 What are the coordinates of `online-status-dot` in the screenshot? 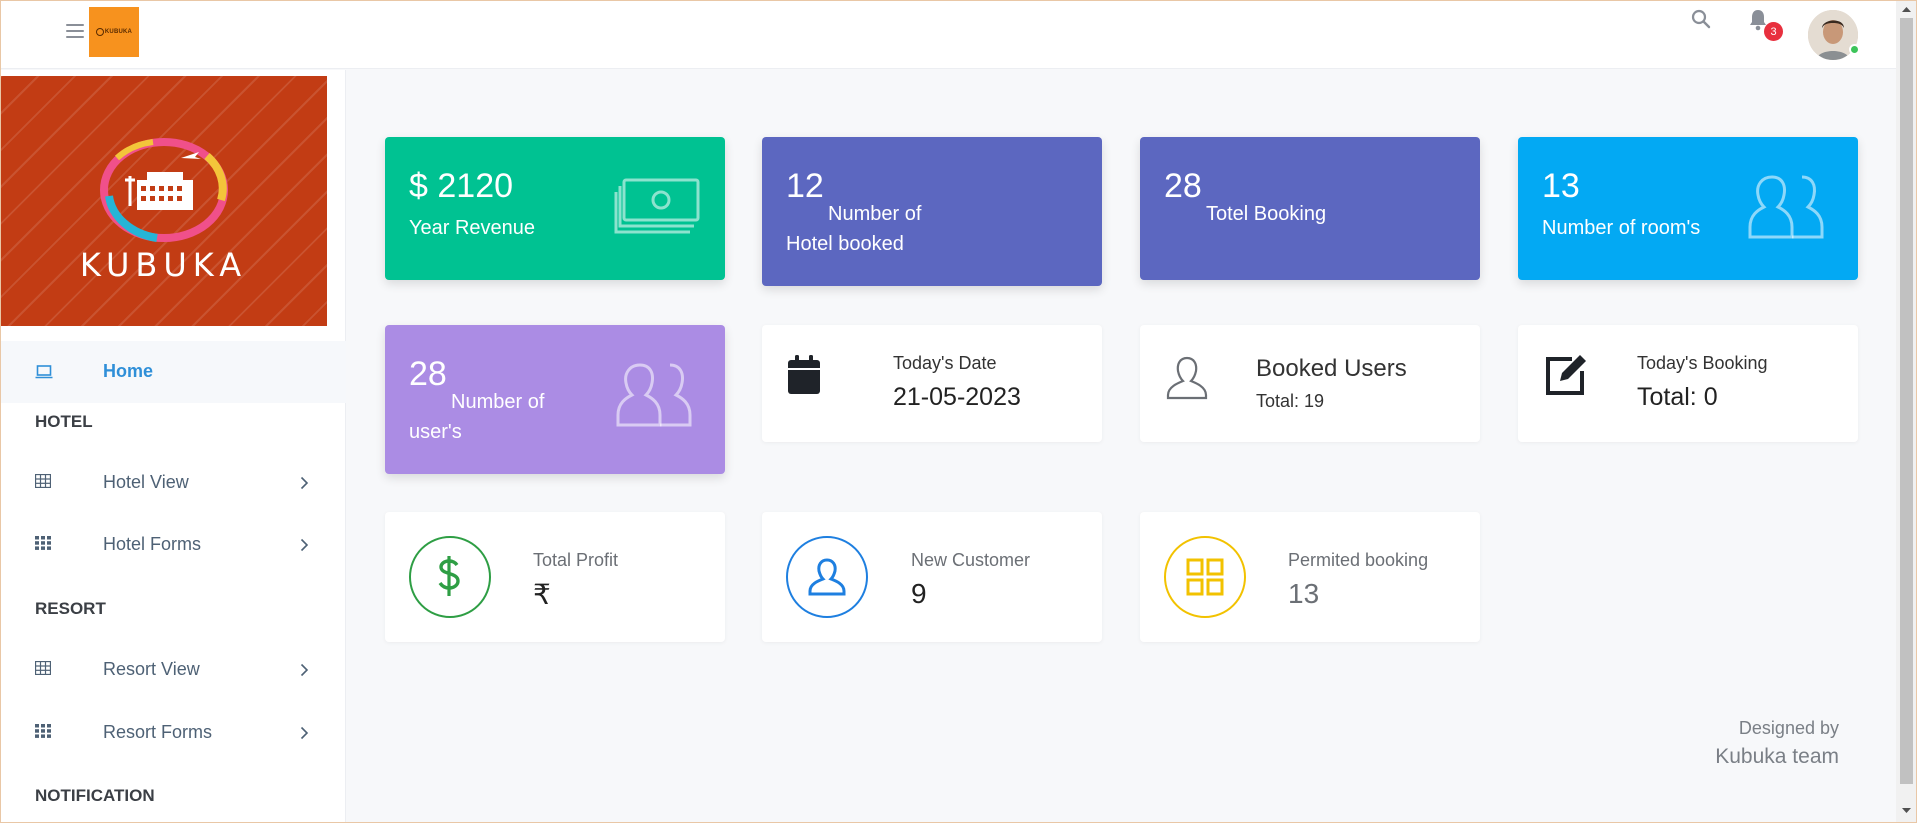 It's located at (1854, 49).